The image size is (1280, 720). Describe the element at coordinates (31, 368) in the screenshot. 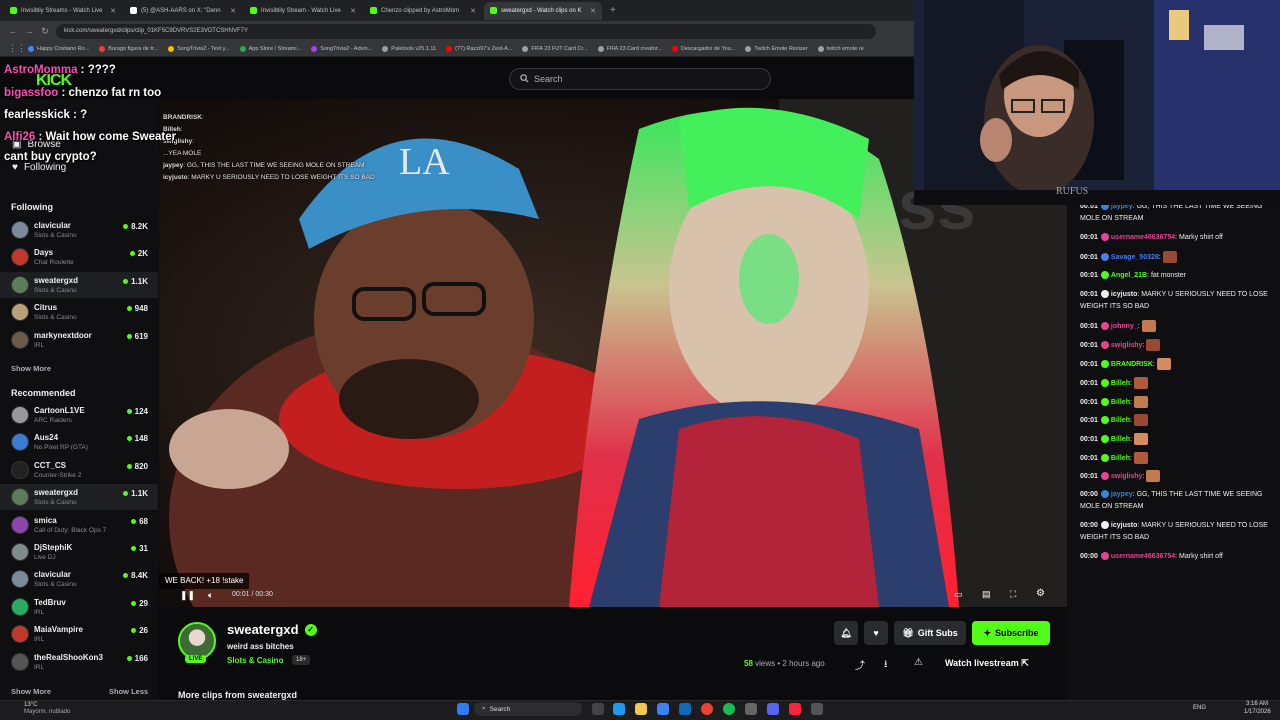

I see `show-more-following: Show More` at that location.